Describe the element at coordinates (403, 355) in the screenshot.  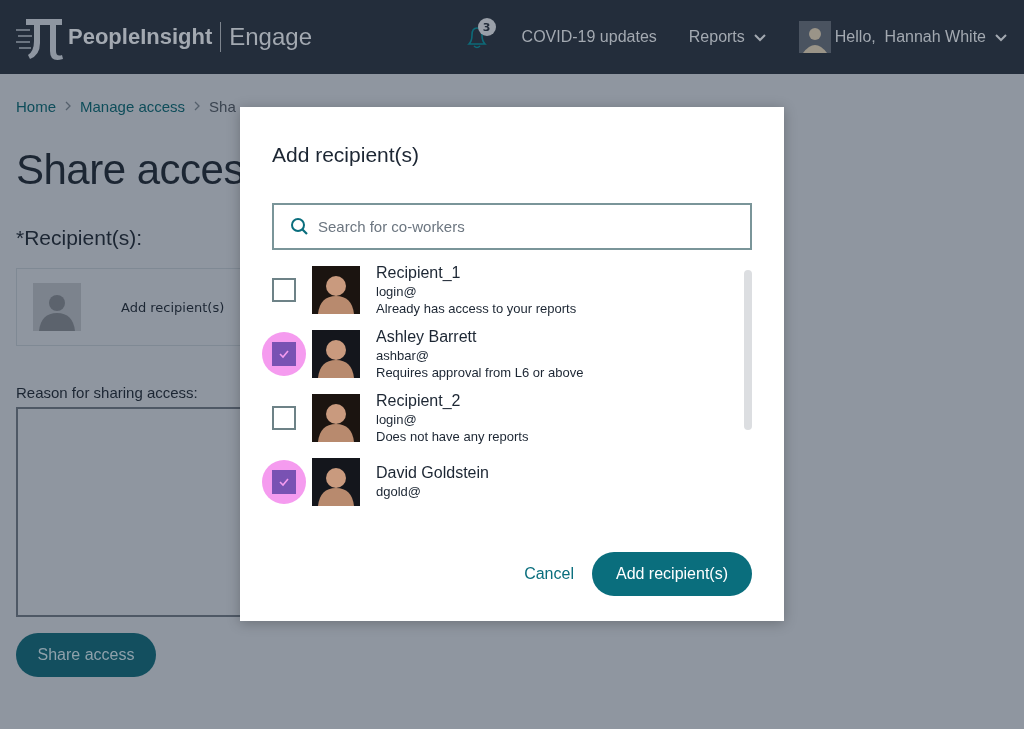
I see `recipient-login: ashbar@` at that location.